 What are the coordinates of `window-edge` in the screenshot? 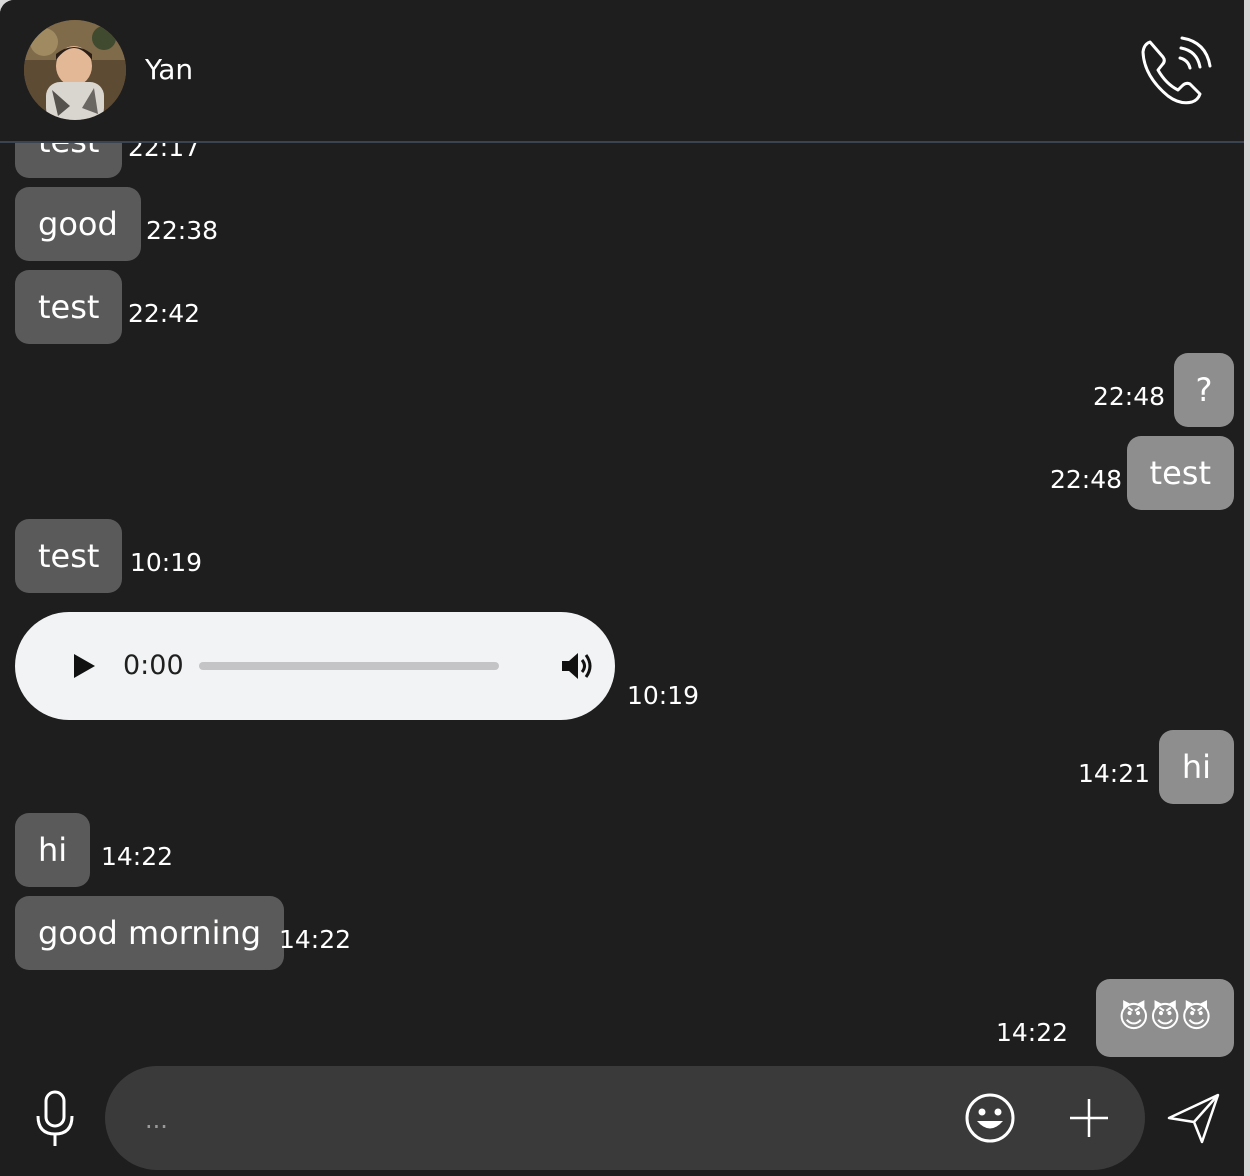 It's located at (1247, 588).